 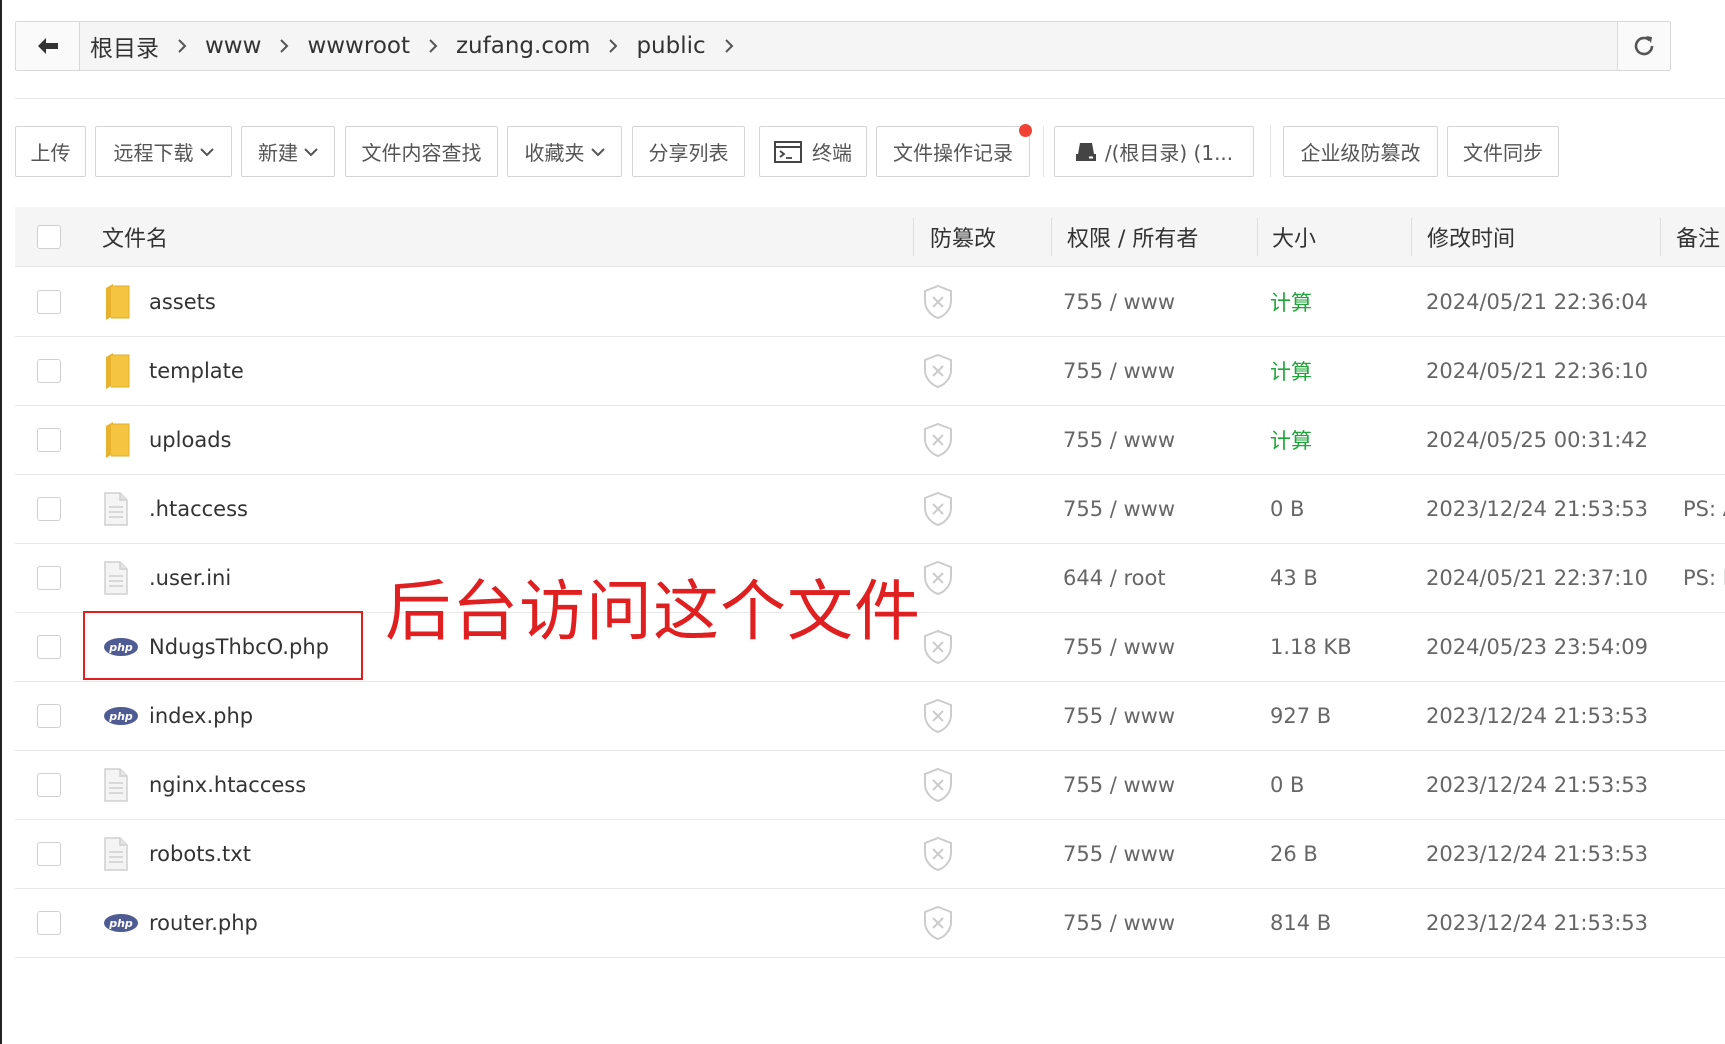 I want to click on header-permission: 权限 / 所有者, so click(x=1132, y=237).